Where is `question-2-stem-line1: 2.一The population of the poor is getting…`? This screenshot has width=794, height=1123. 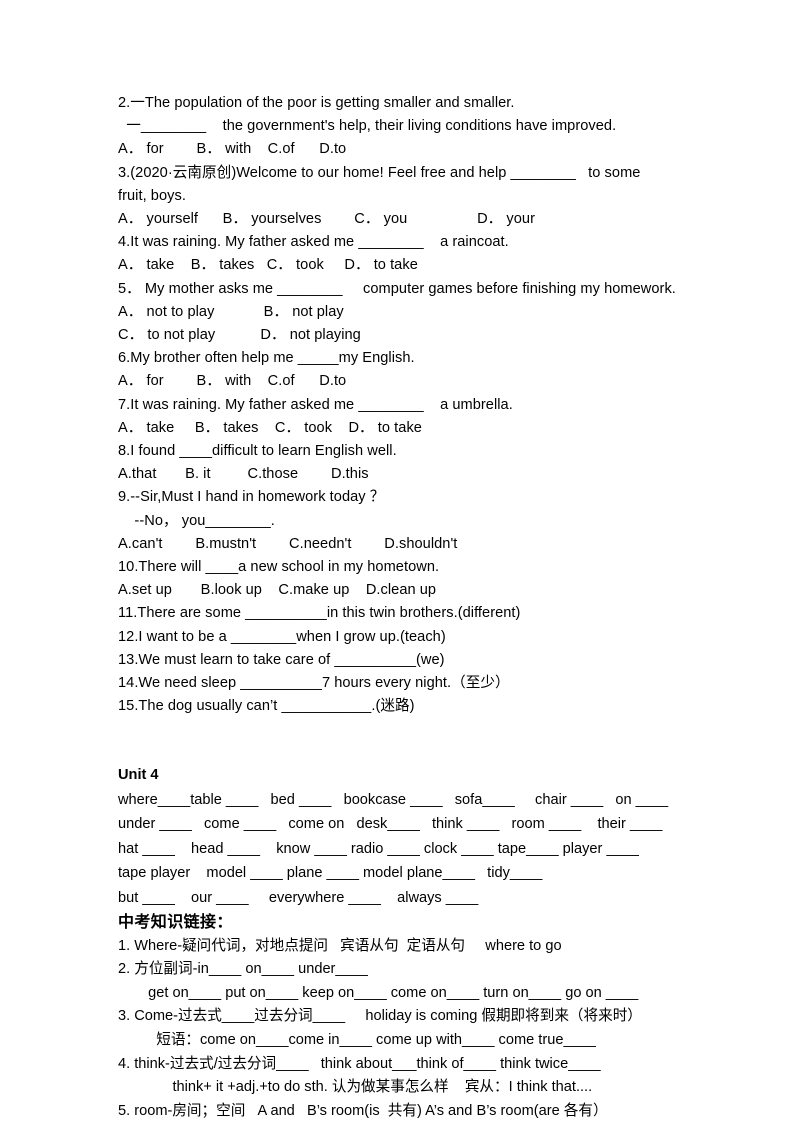 question-2-stem-line1: 2.一The population of the poor is getting… is located at coordinates (316, 103).